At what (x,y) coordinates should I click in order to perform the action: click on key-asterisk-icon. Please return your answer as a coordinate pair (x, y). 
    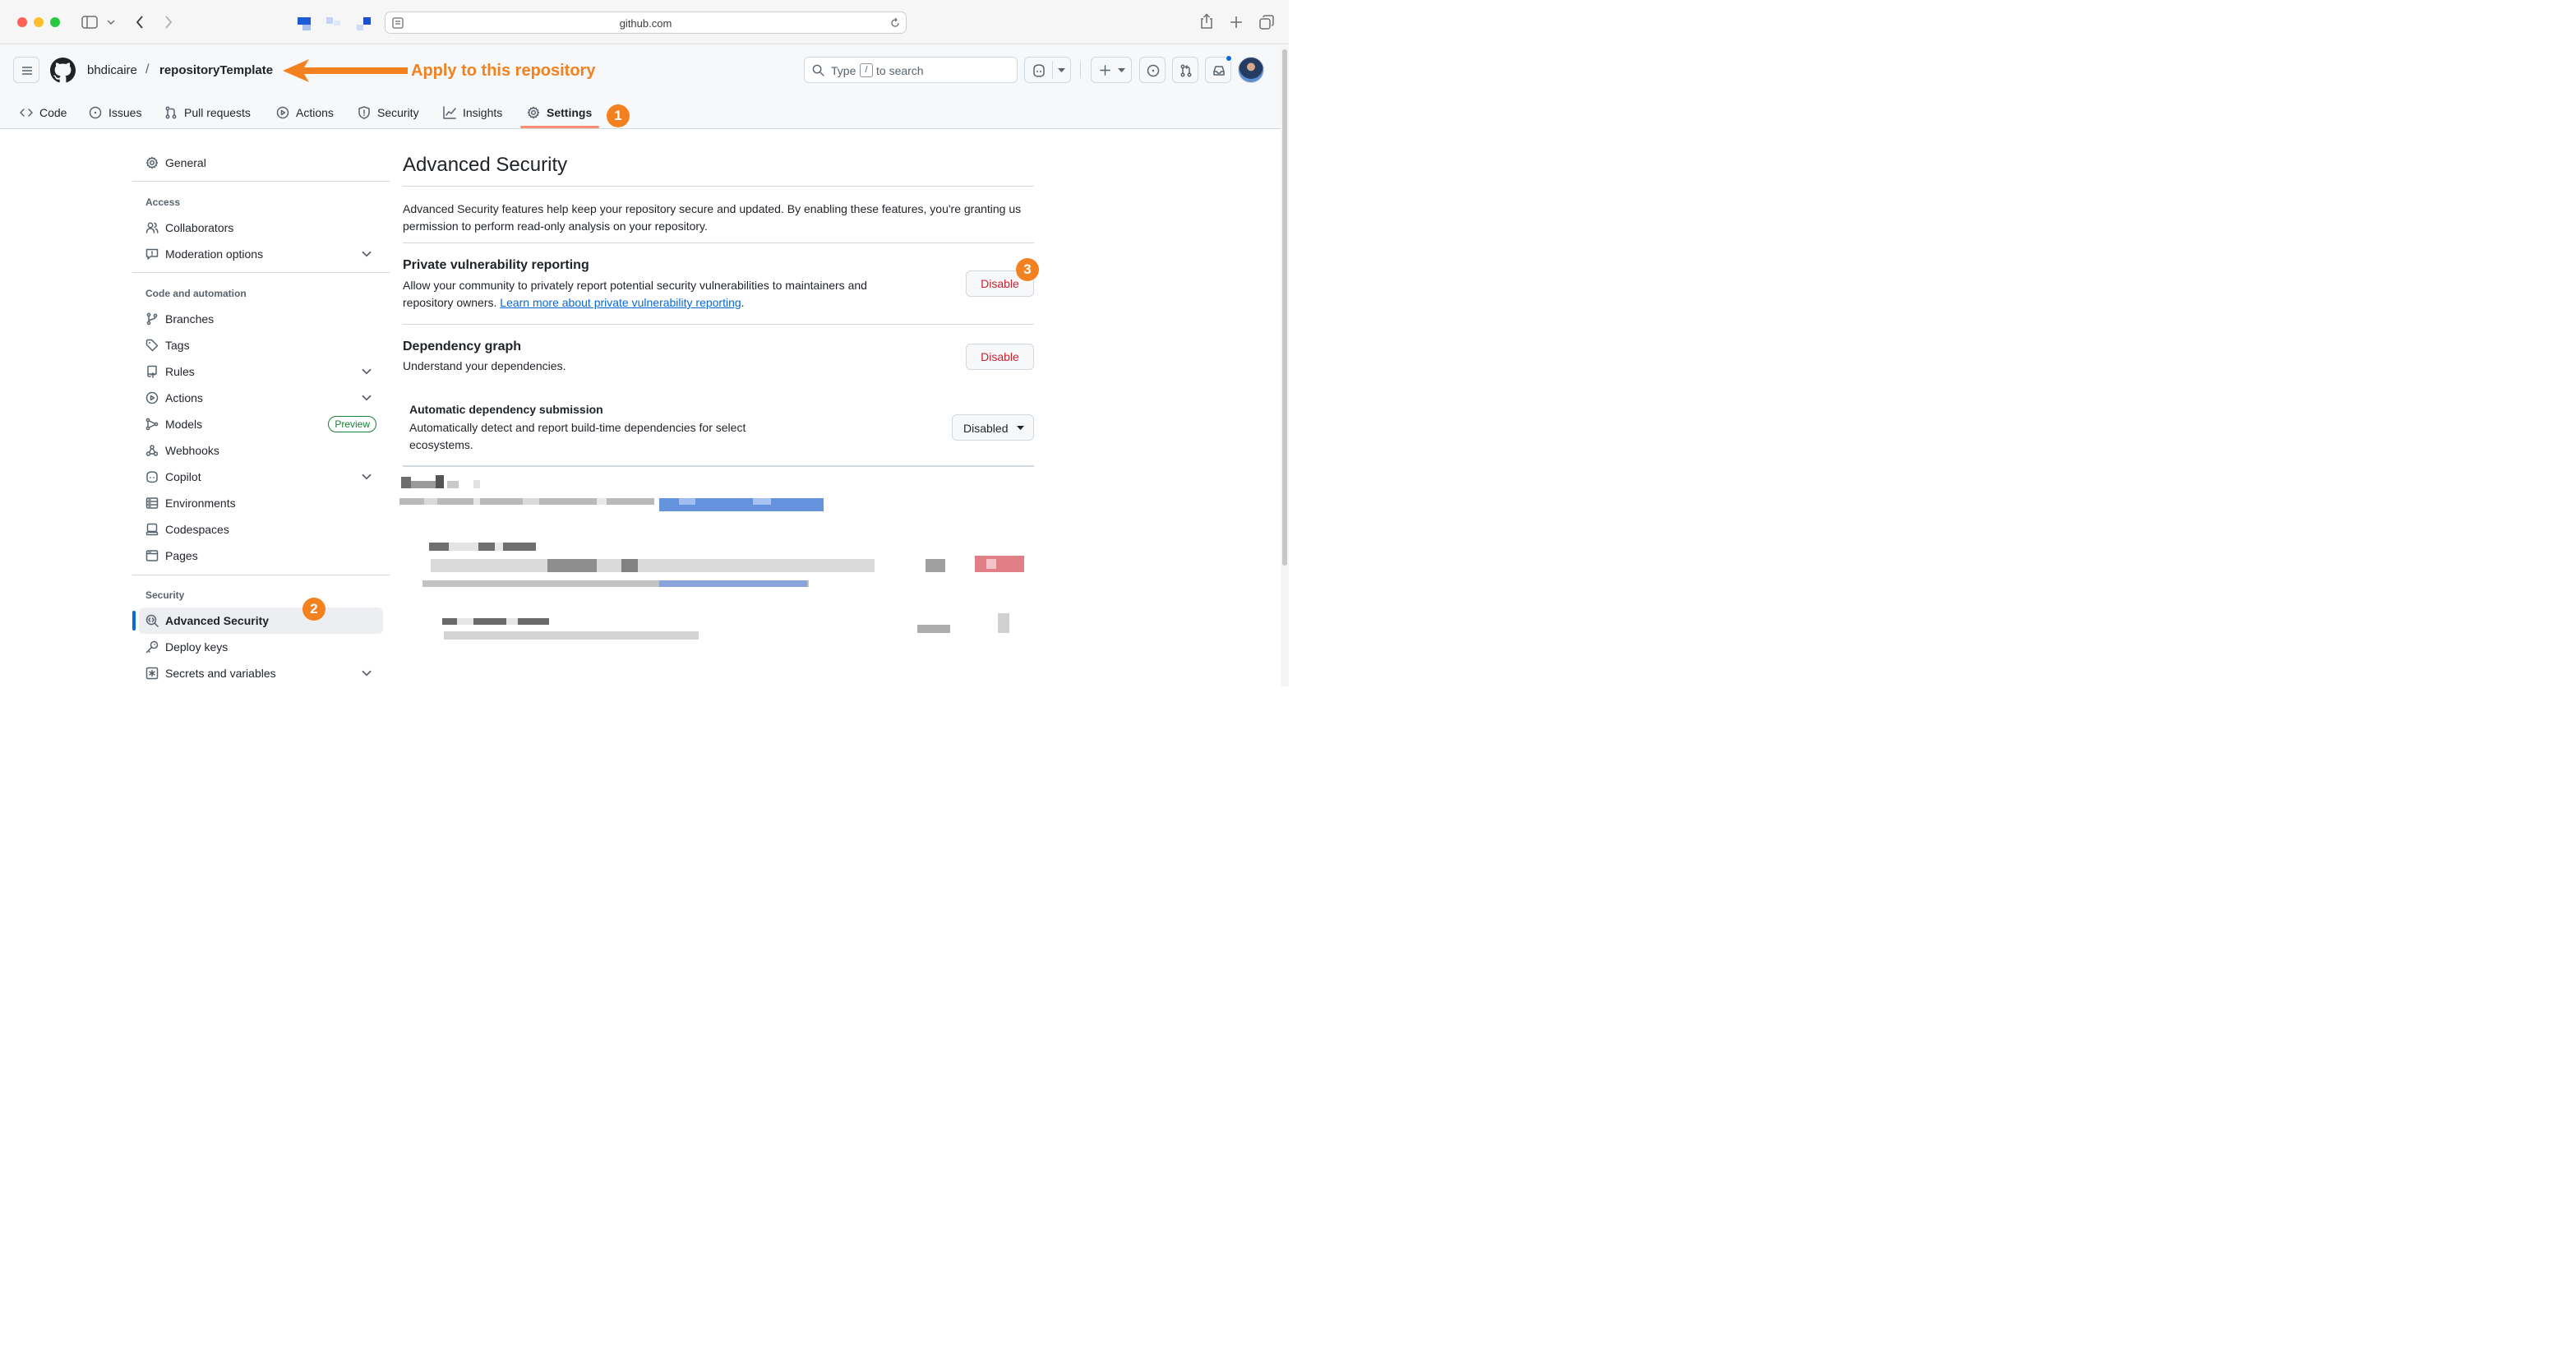
    Looking at the image, I should click on (152, 673).